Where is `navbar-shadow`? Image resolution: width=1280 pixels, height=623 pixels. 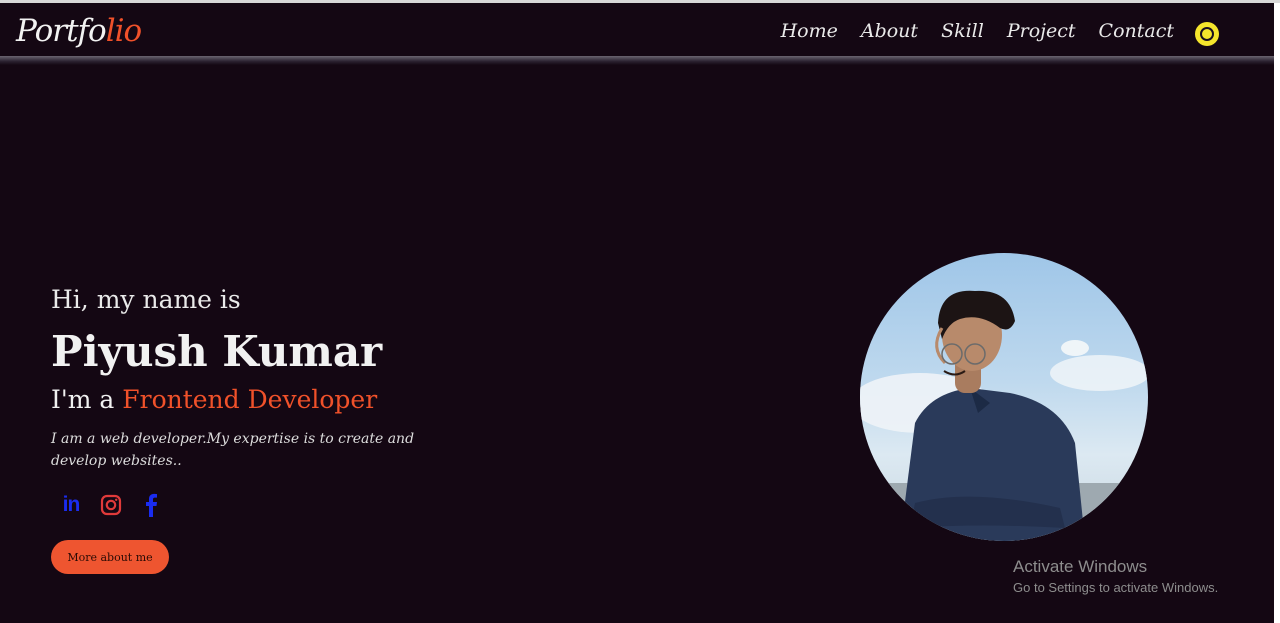
navbar-shadow is located at coordinates (637, 60).